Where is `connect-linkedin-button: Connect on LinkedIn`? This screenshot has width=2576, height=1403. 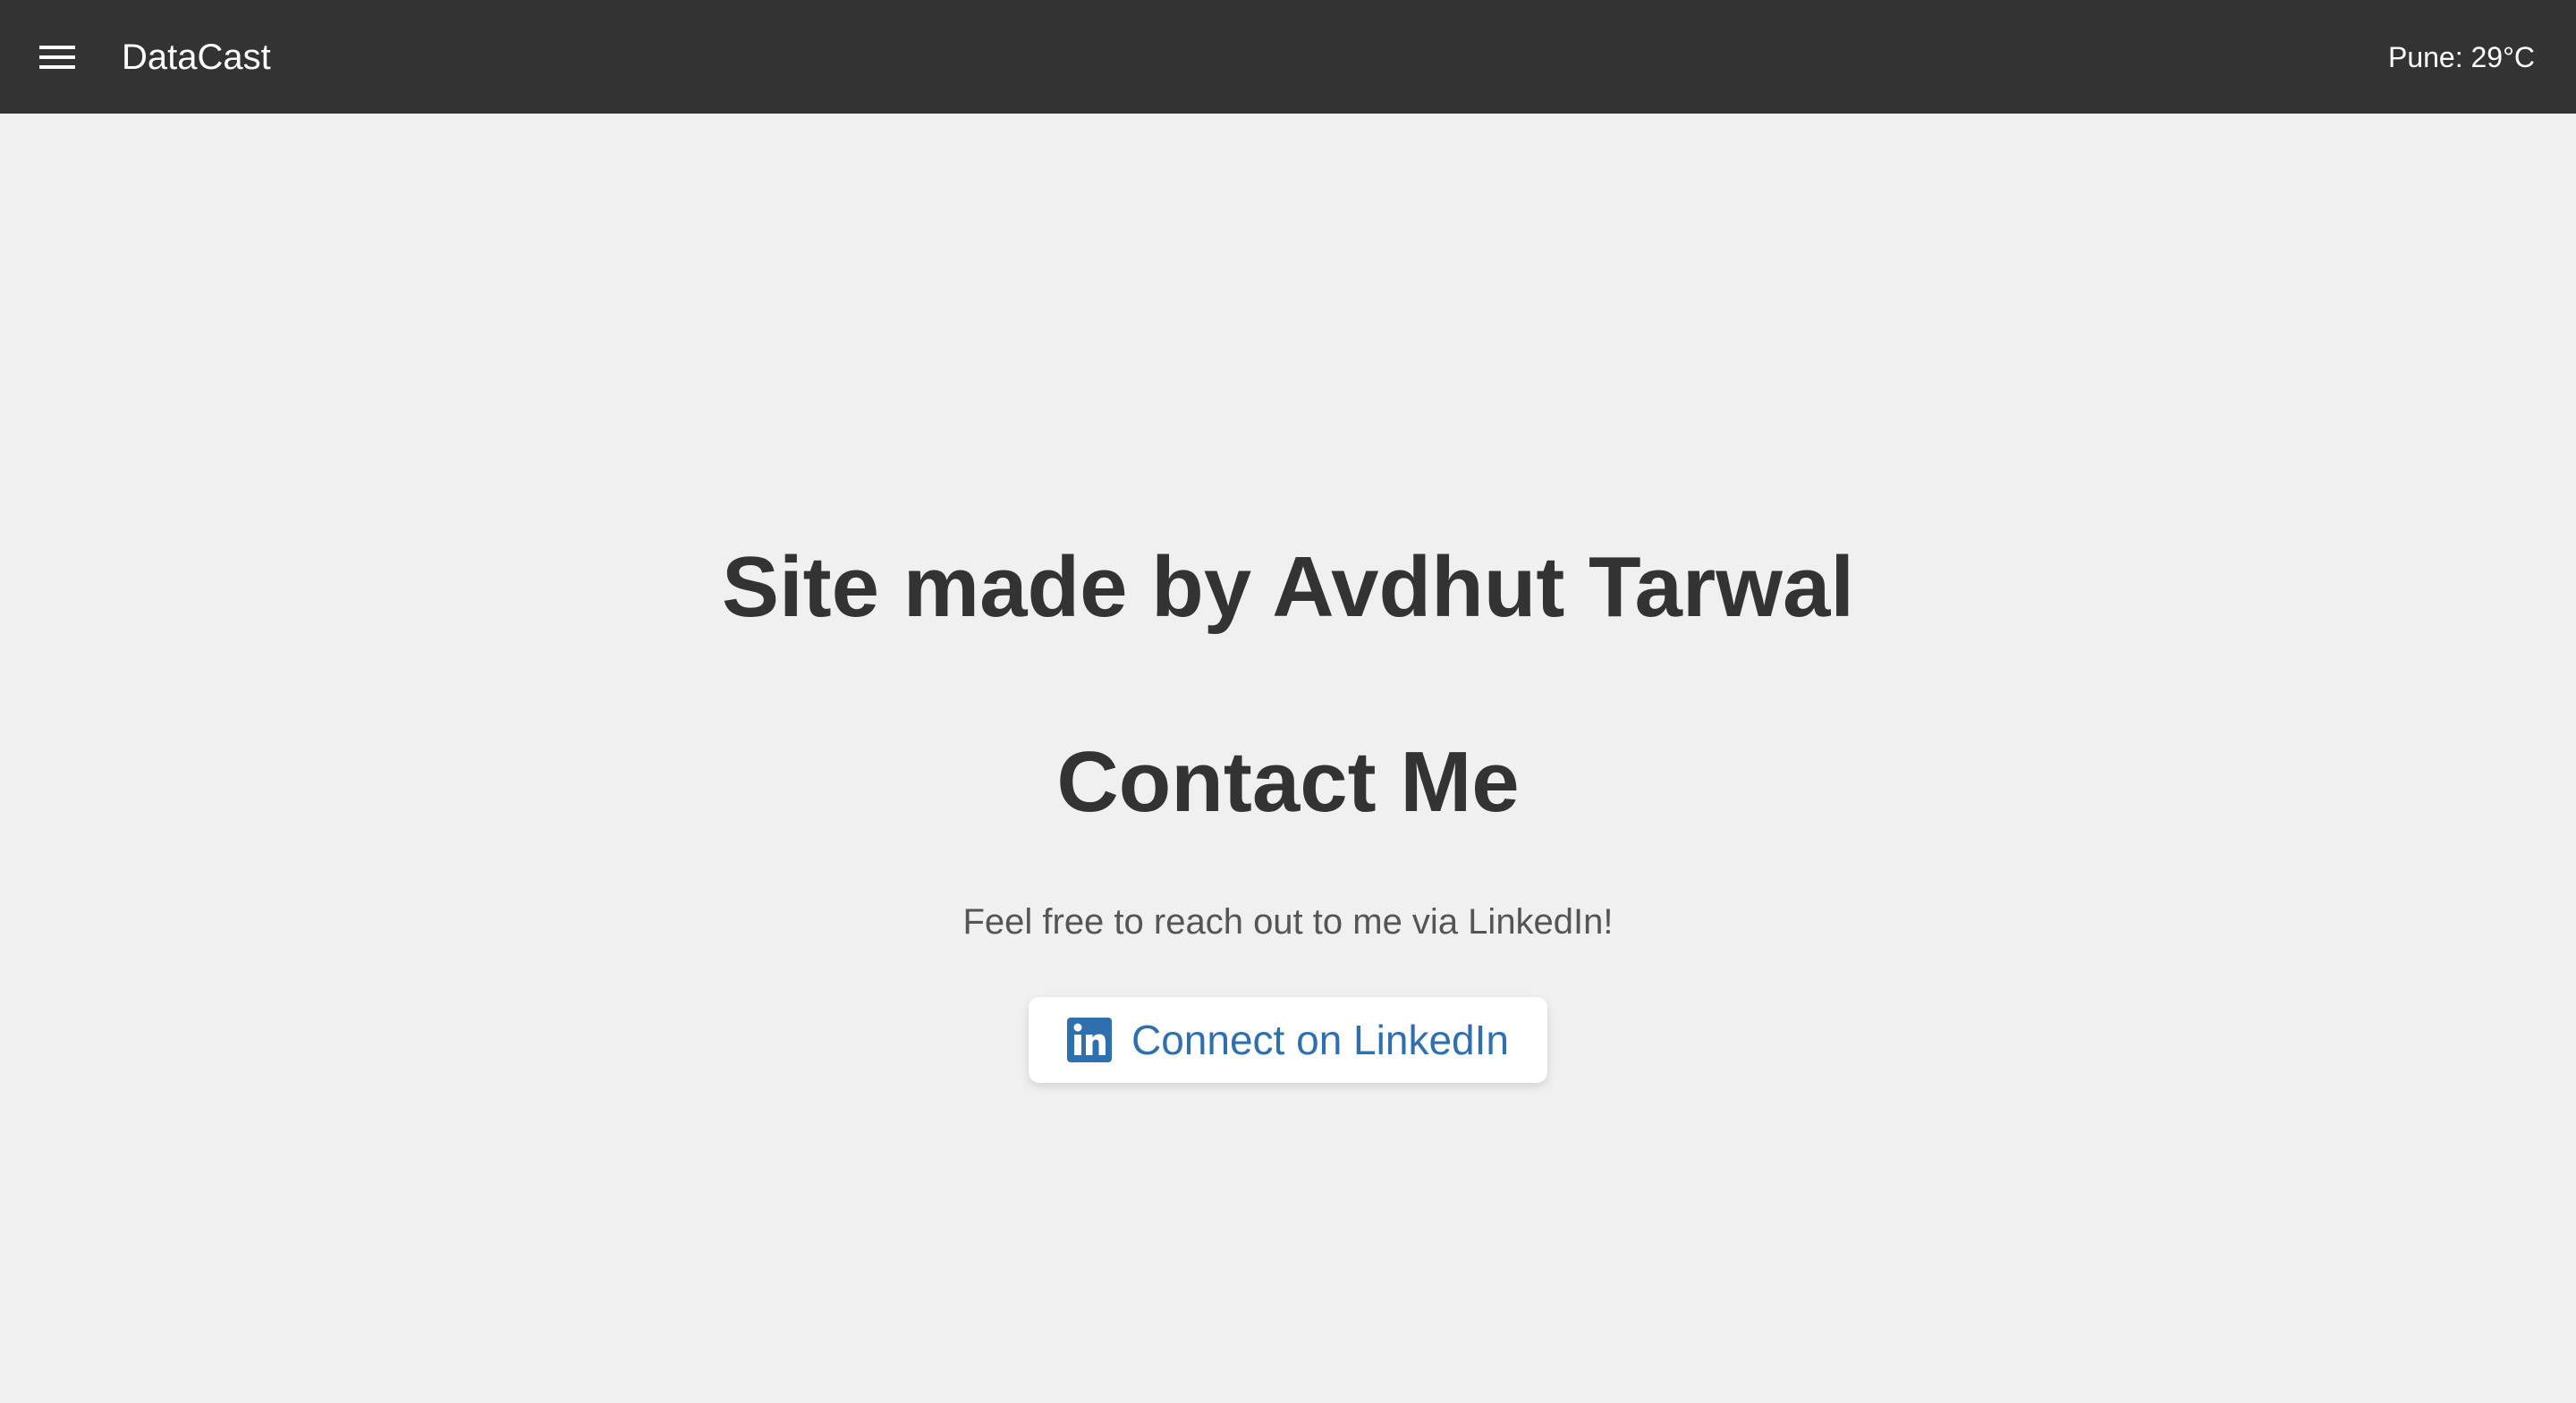
connect-linkedin-button: Connect on LinkedIn is located at coordinates (1288, 1040).